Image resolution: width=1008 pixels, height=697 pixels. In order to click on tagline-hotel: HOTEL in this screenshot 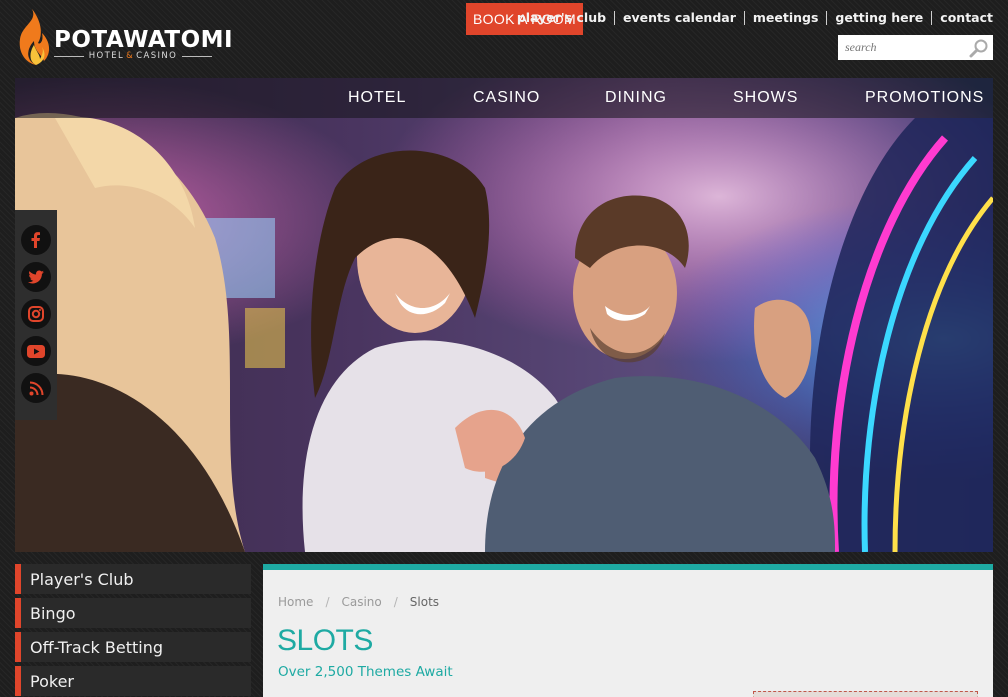, I will do `click(106, 56)`.